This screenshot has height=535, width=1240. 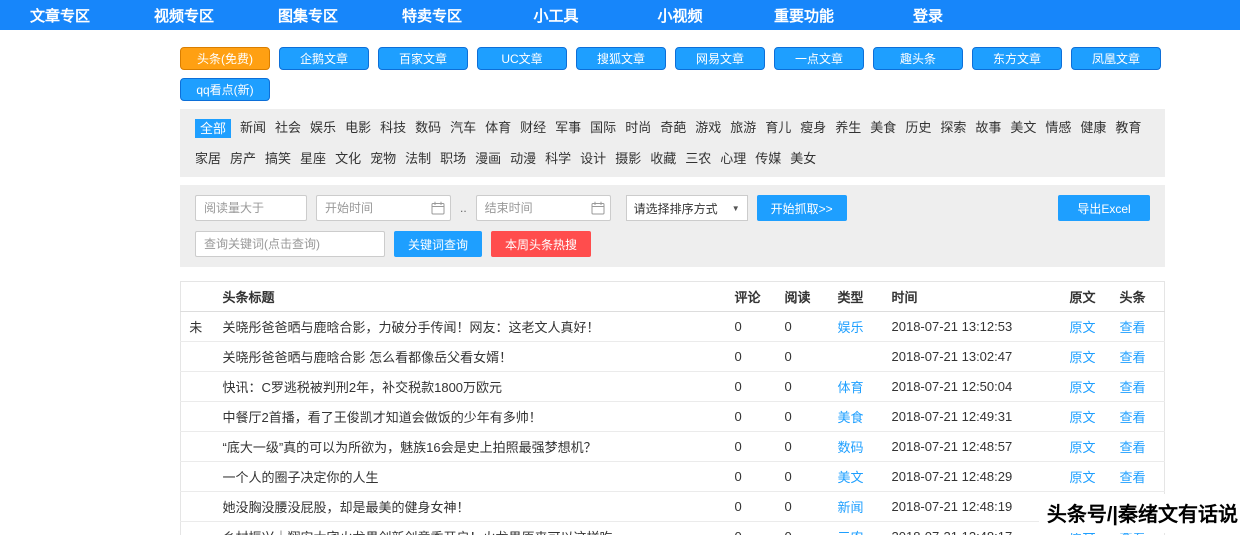 I want to click on category-link: 家居, so click(x=208, y=158).